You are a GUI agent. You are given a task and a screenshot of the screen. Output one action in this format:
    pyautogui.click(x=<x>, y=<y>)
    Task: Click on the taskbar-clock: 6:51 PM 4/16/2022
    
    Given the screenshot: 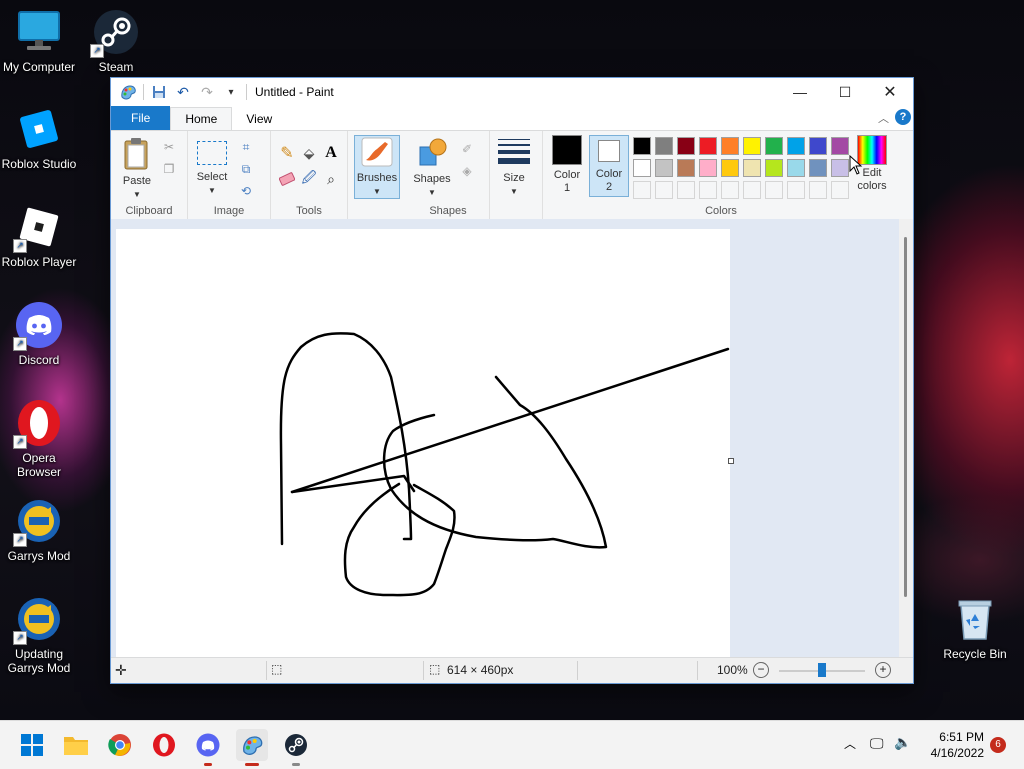 What is the action you would take?
    pyautogui.click(x=957, y=745)
    